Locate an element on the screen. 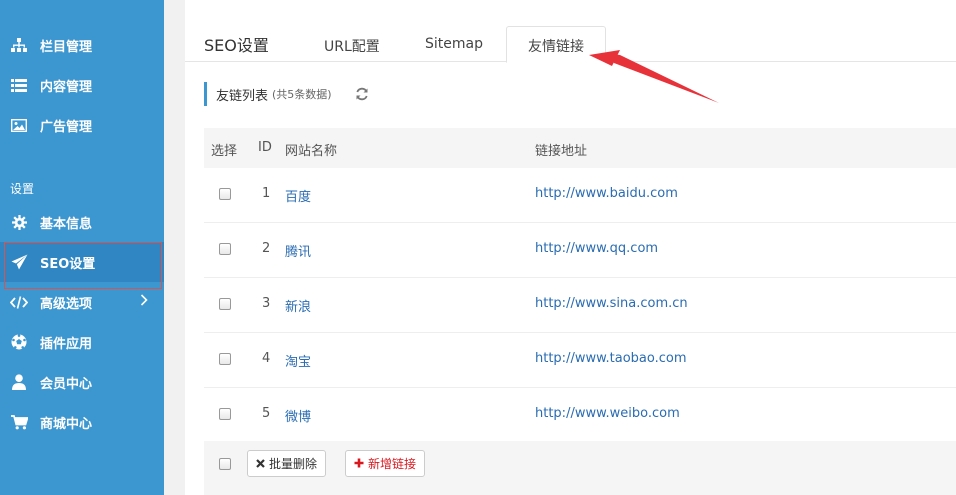  row-id: 3 is located at coordinates (266, 303).